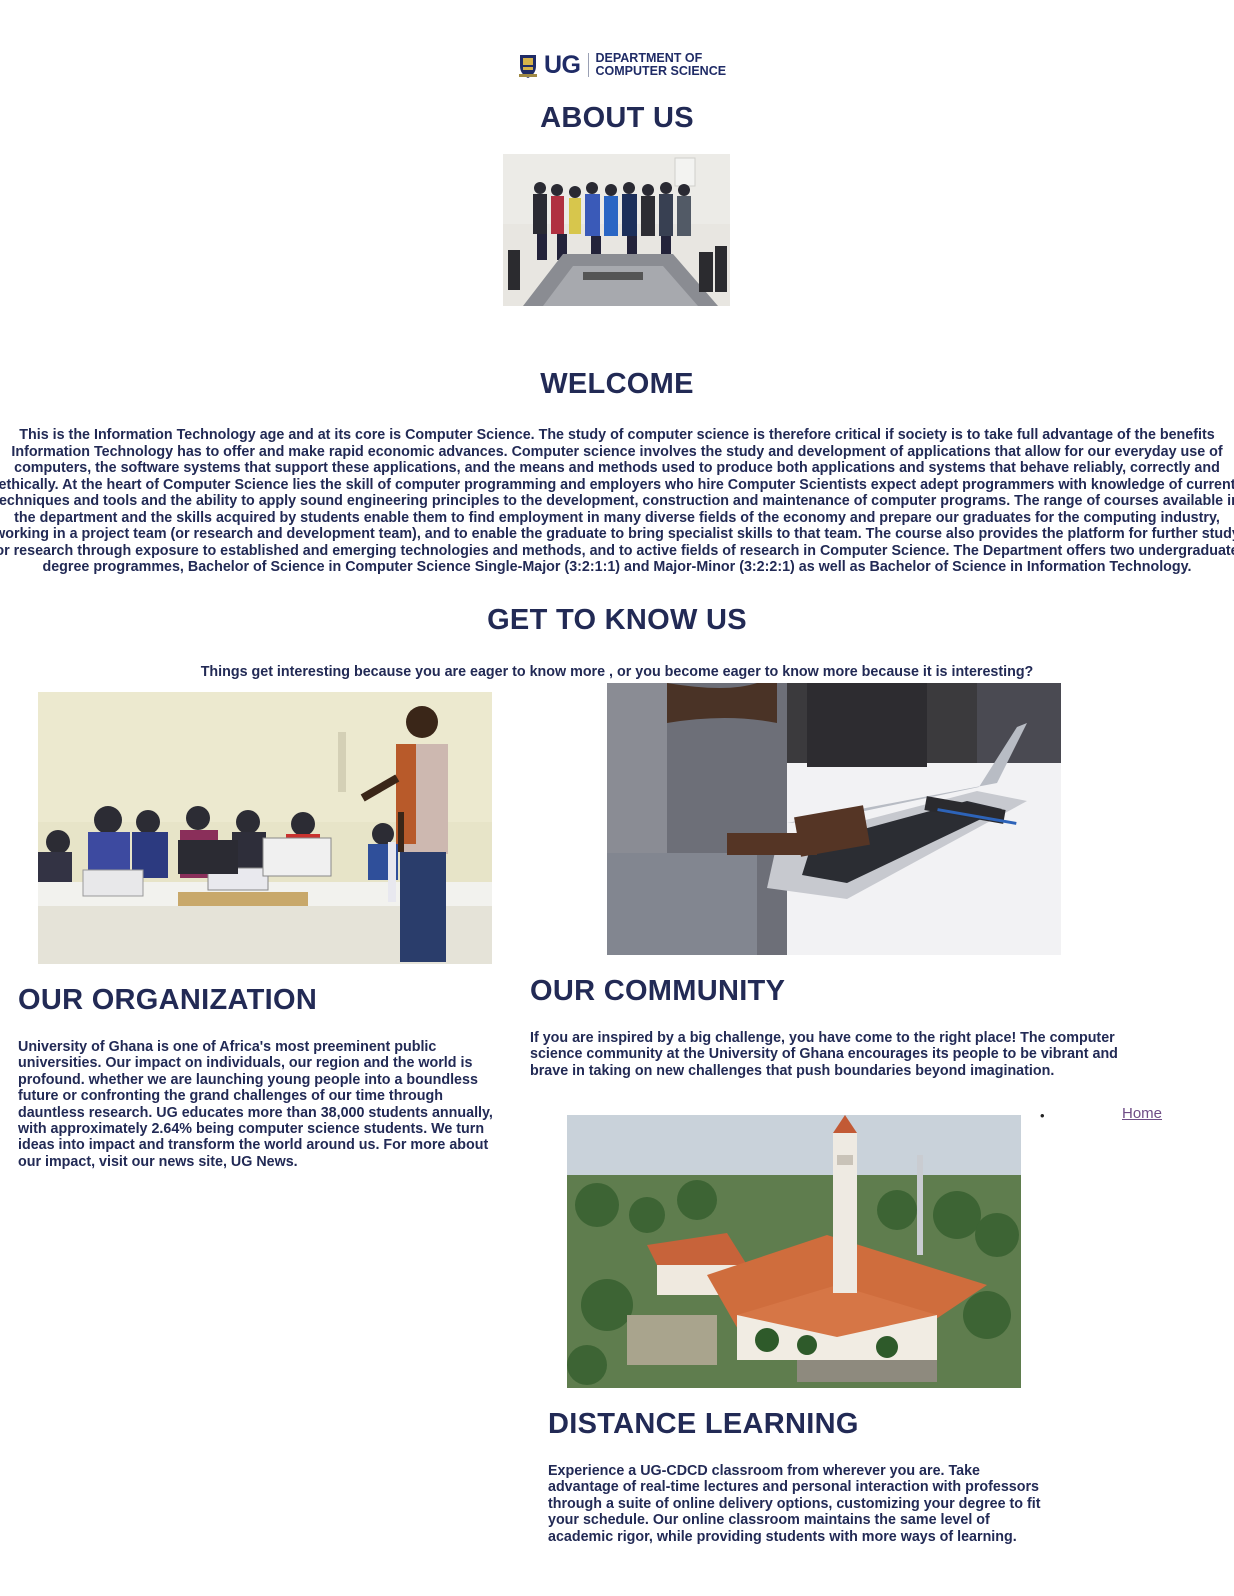  What do you see at coordinates (658, 991) in the screenshot?
I see `our-community-heading: OUR COMMUNITY` at bounding box center [658, 991].